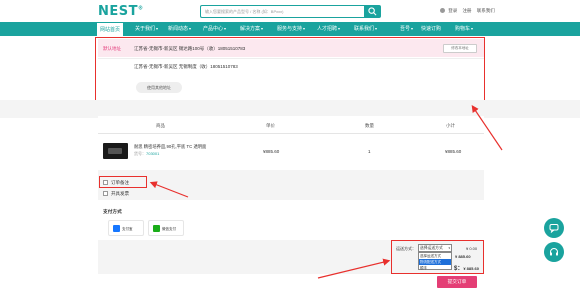  Describe the element at coordinates (169, 189) in the screenshot. I see `arrow-to-note` at that location.